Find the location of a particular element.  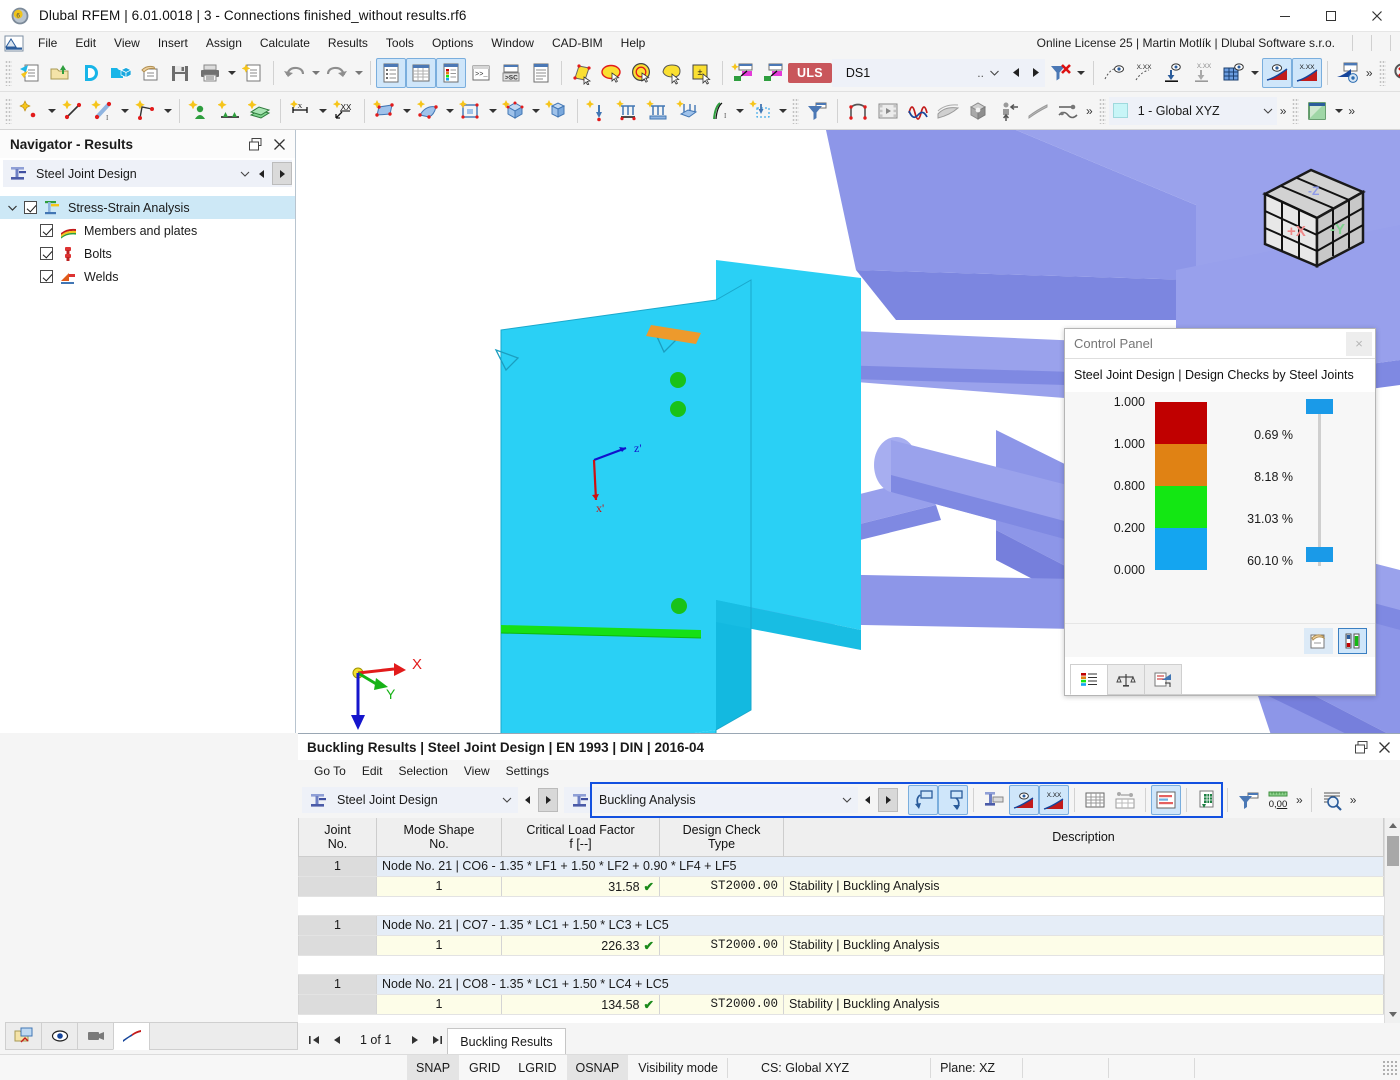

results-undock-button is located at coordinates (1361, 747).